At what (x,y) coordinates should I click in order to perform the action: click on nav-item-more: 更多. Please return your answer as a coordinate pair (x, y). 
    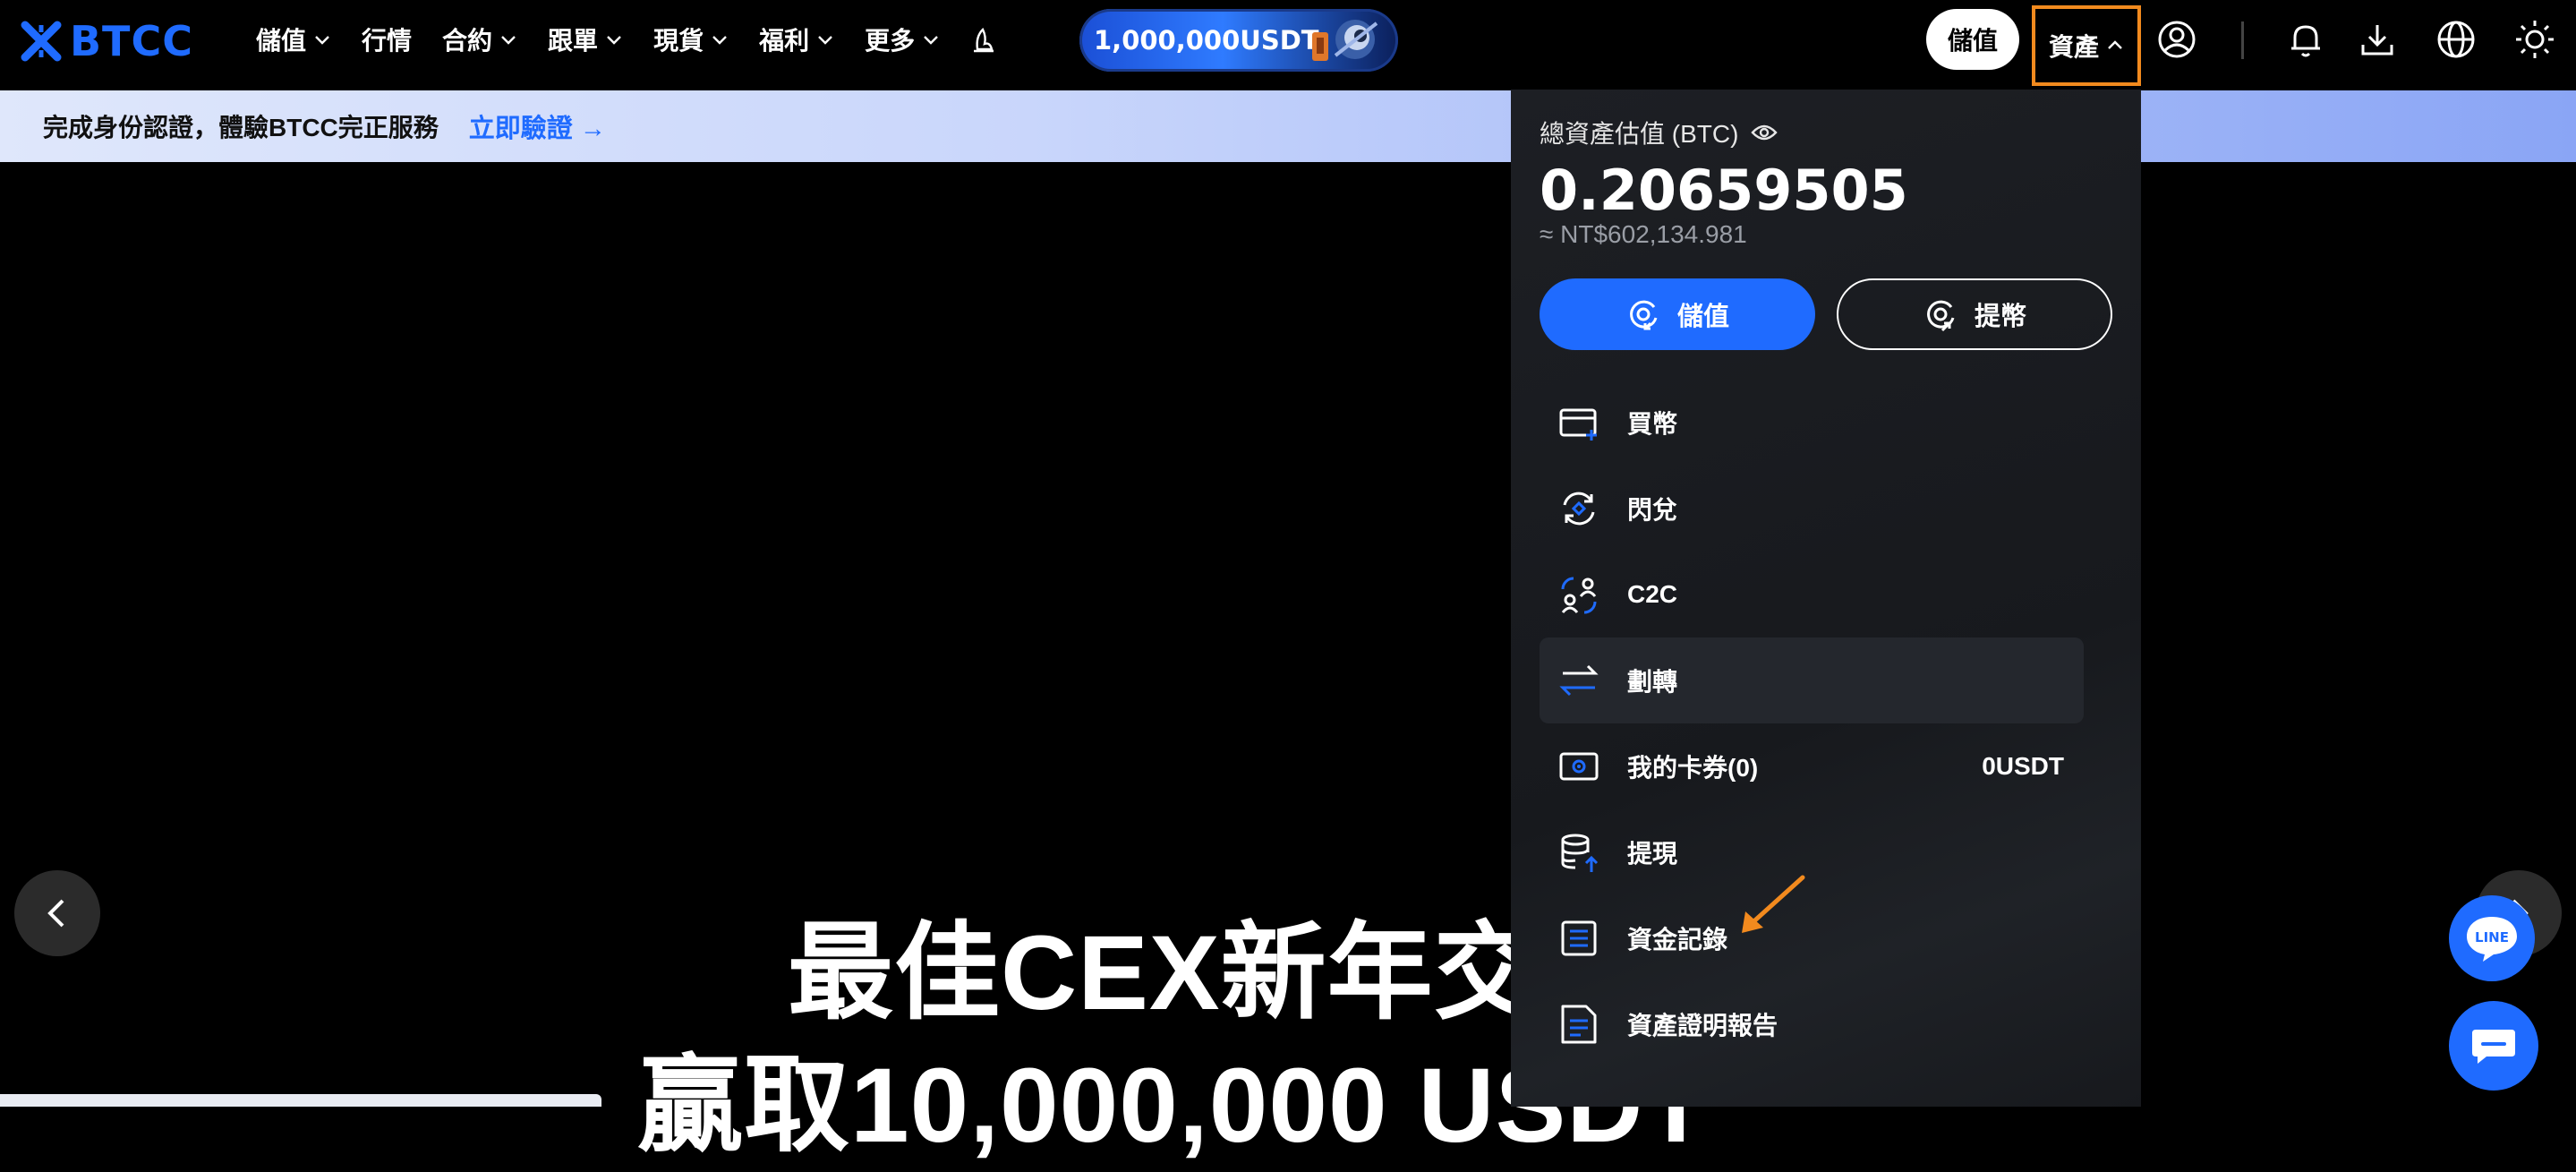
    Looking at the image, I should click on (902, 39).